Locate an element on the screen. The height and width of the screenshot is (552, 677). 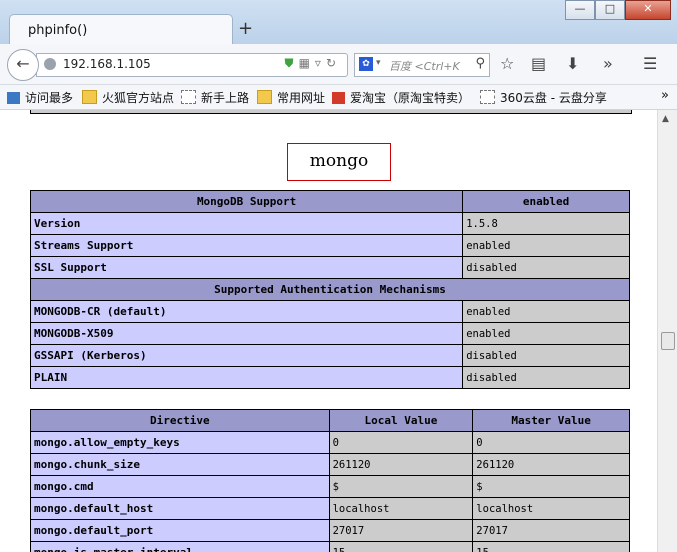
bookmark-label: 360云盘 - 云盘分享 is located at coordinates (553, 98).